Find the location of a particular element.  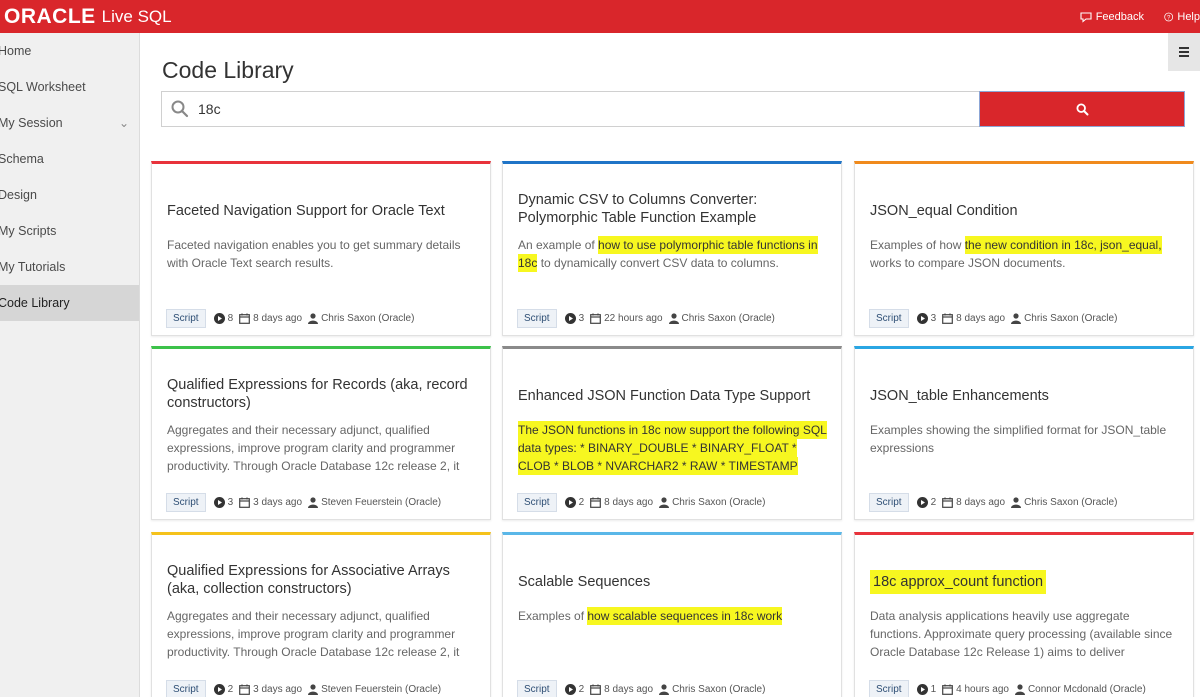

card-title: JSON_table Enhancements is located at coordinates (1026, 396).